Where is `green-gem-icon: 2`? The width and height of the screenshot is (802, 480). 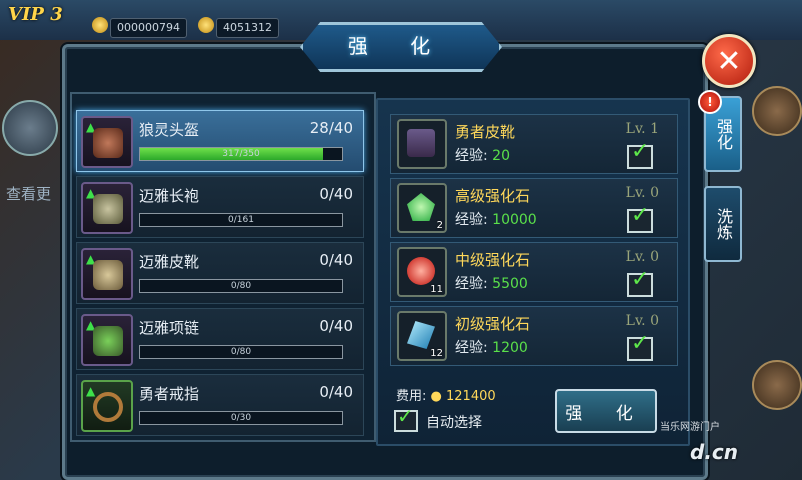
green-gem-icon: 2 is located at coordinates (422, 208).